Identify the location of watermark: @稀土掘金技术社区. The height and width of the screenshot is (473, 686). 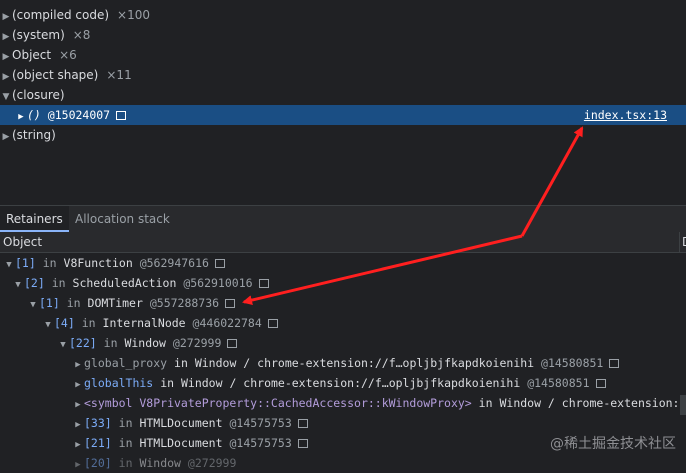
(613, 444).